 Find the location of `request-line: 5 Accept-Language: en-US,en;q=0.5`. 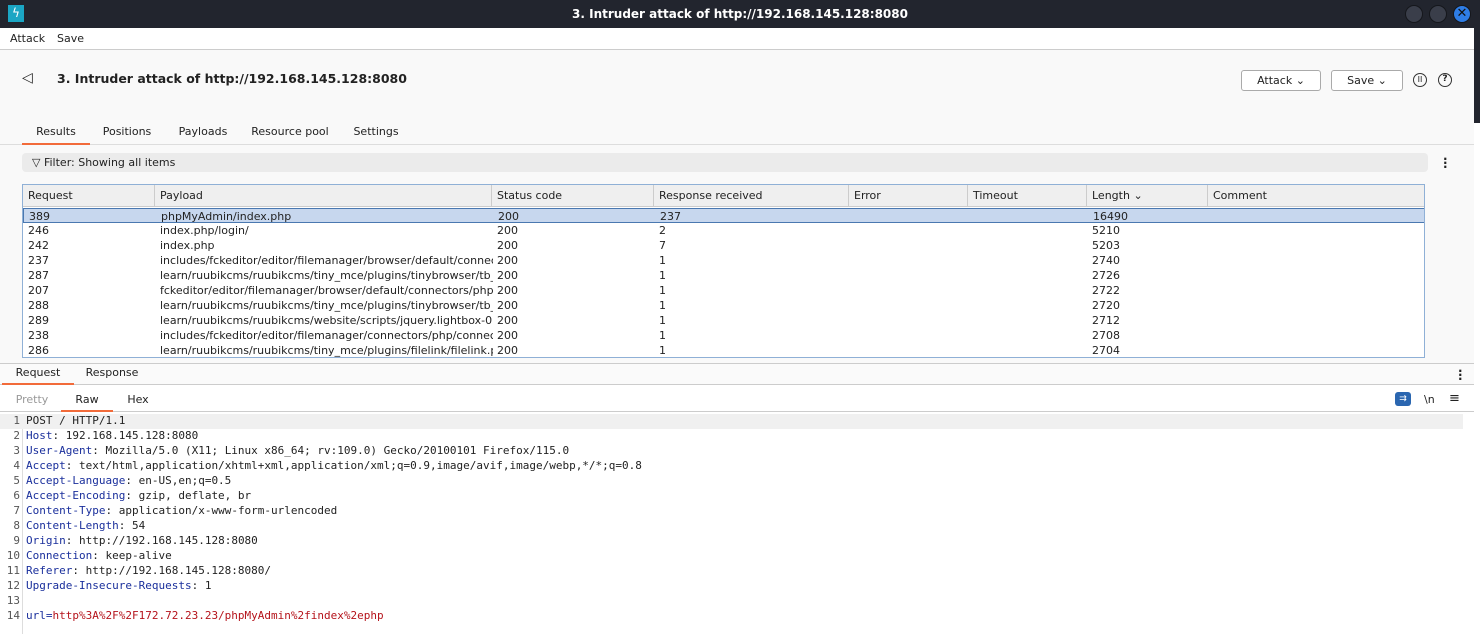

request-line: 5 Accept-Language: en-US,en;q=0.5 is located at coordinates (737, 481).